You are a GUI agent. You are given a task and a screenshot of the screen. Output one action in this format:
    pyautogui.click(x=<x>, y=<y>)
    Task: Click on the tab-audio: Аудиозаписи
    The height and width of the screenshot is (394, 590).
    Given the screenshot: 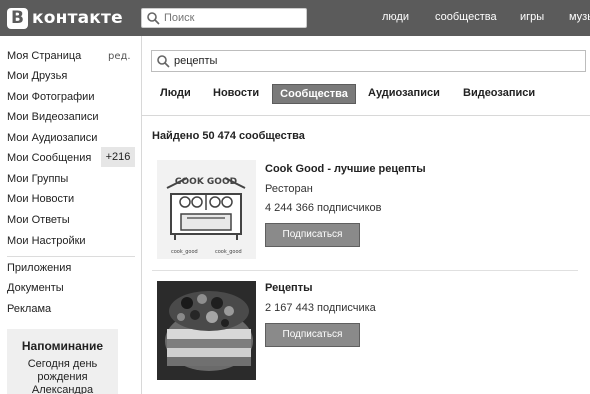 What is the action you would take?
    pyautogui.click(x=404, y=93)
    